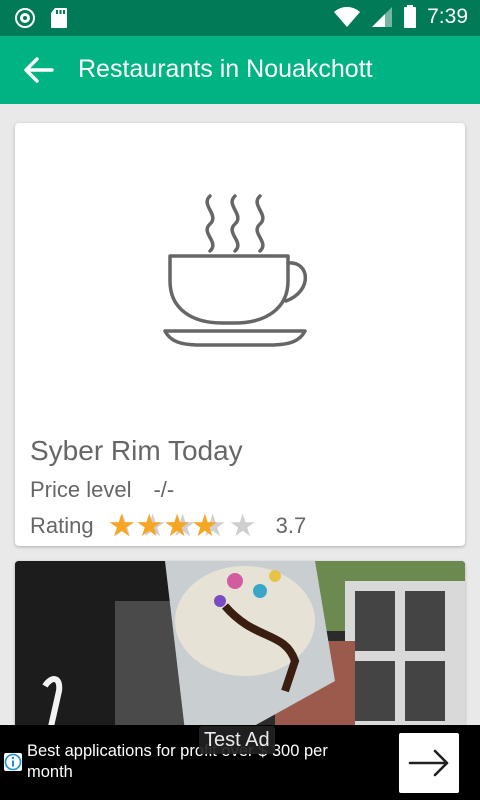 The width and height of the screenshot is (480, 800). I want to click on test-ad-label: Test Ad, so click(237, 740).